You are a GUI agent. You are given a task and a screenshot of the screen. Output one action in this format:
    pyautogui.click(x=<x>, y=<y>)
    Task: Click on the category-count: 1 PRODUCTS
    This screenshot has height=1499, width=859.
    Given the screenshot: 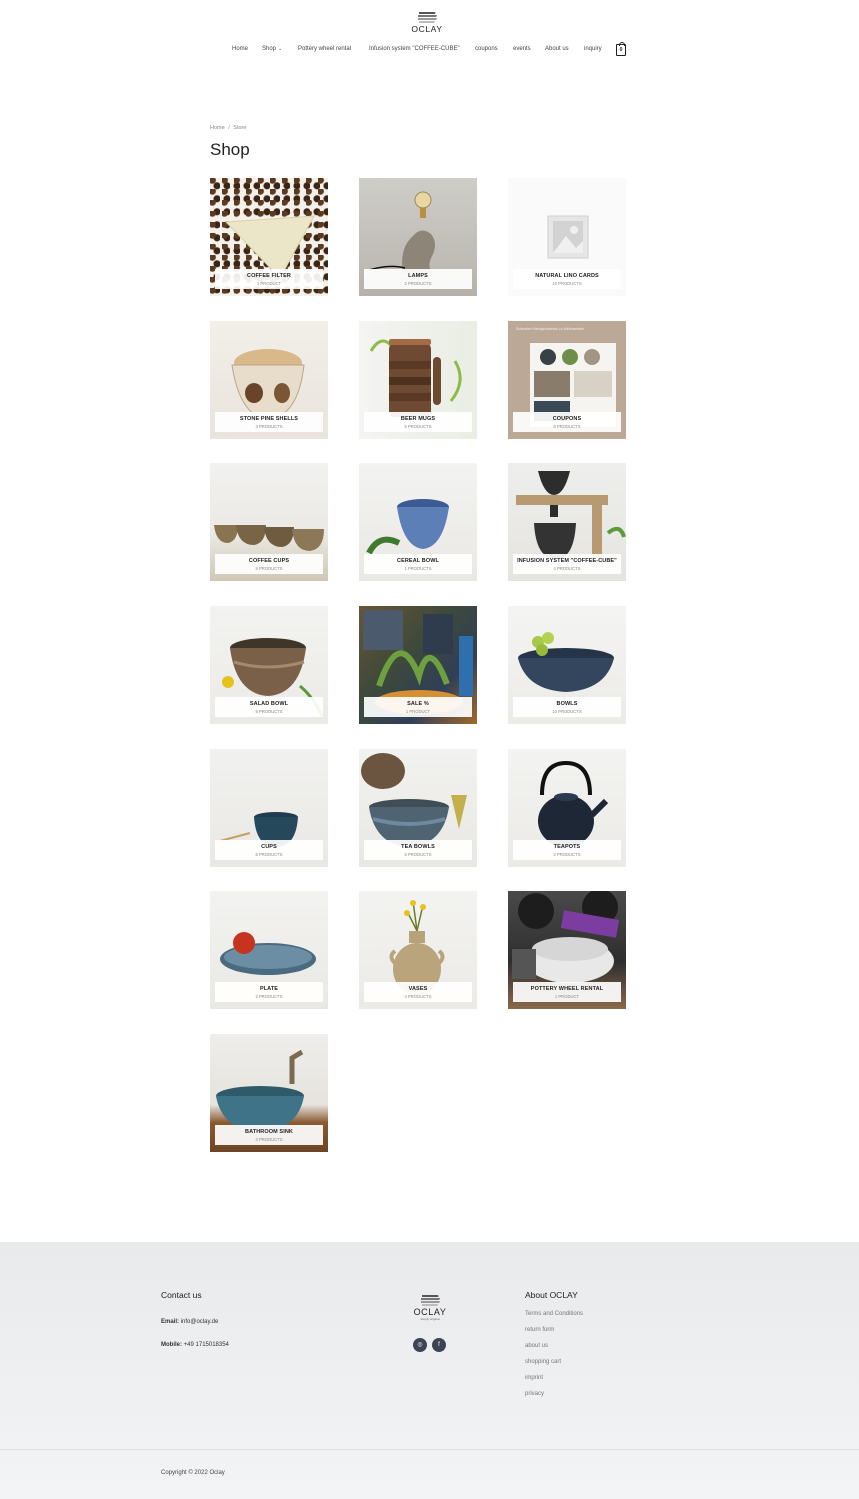 What is the action you would take?
    pyautogui.click(x=418, y=568)
    